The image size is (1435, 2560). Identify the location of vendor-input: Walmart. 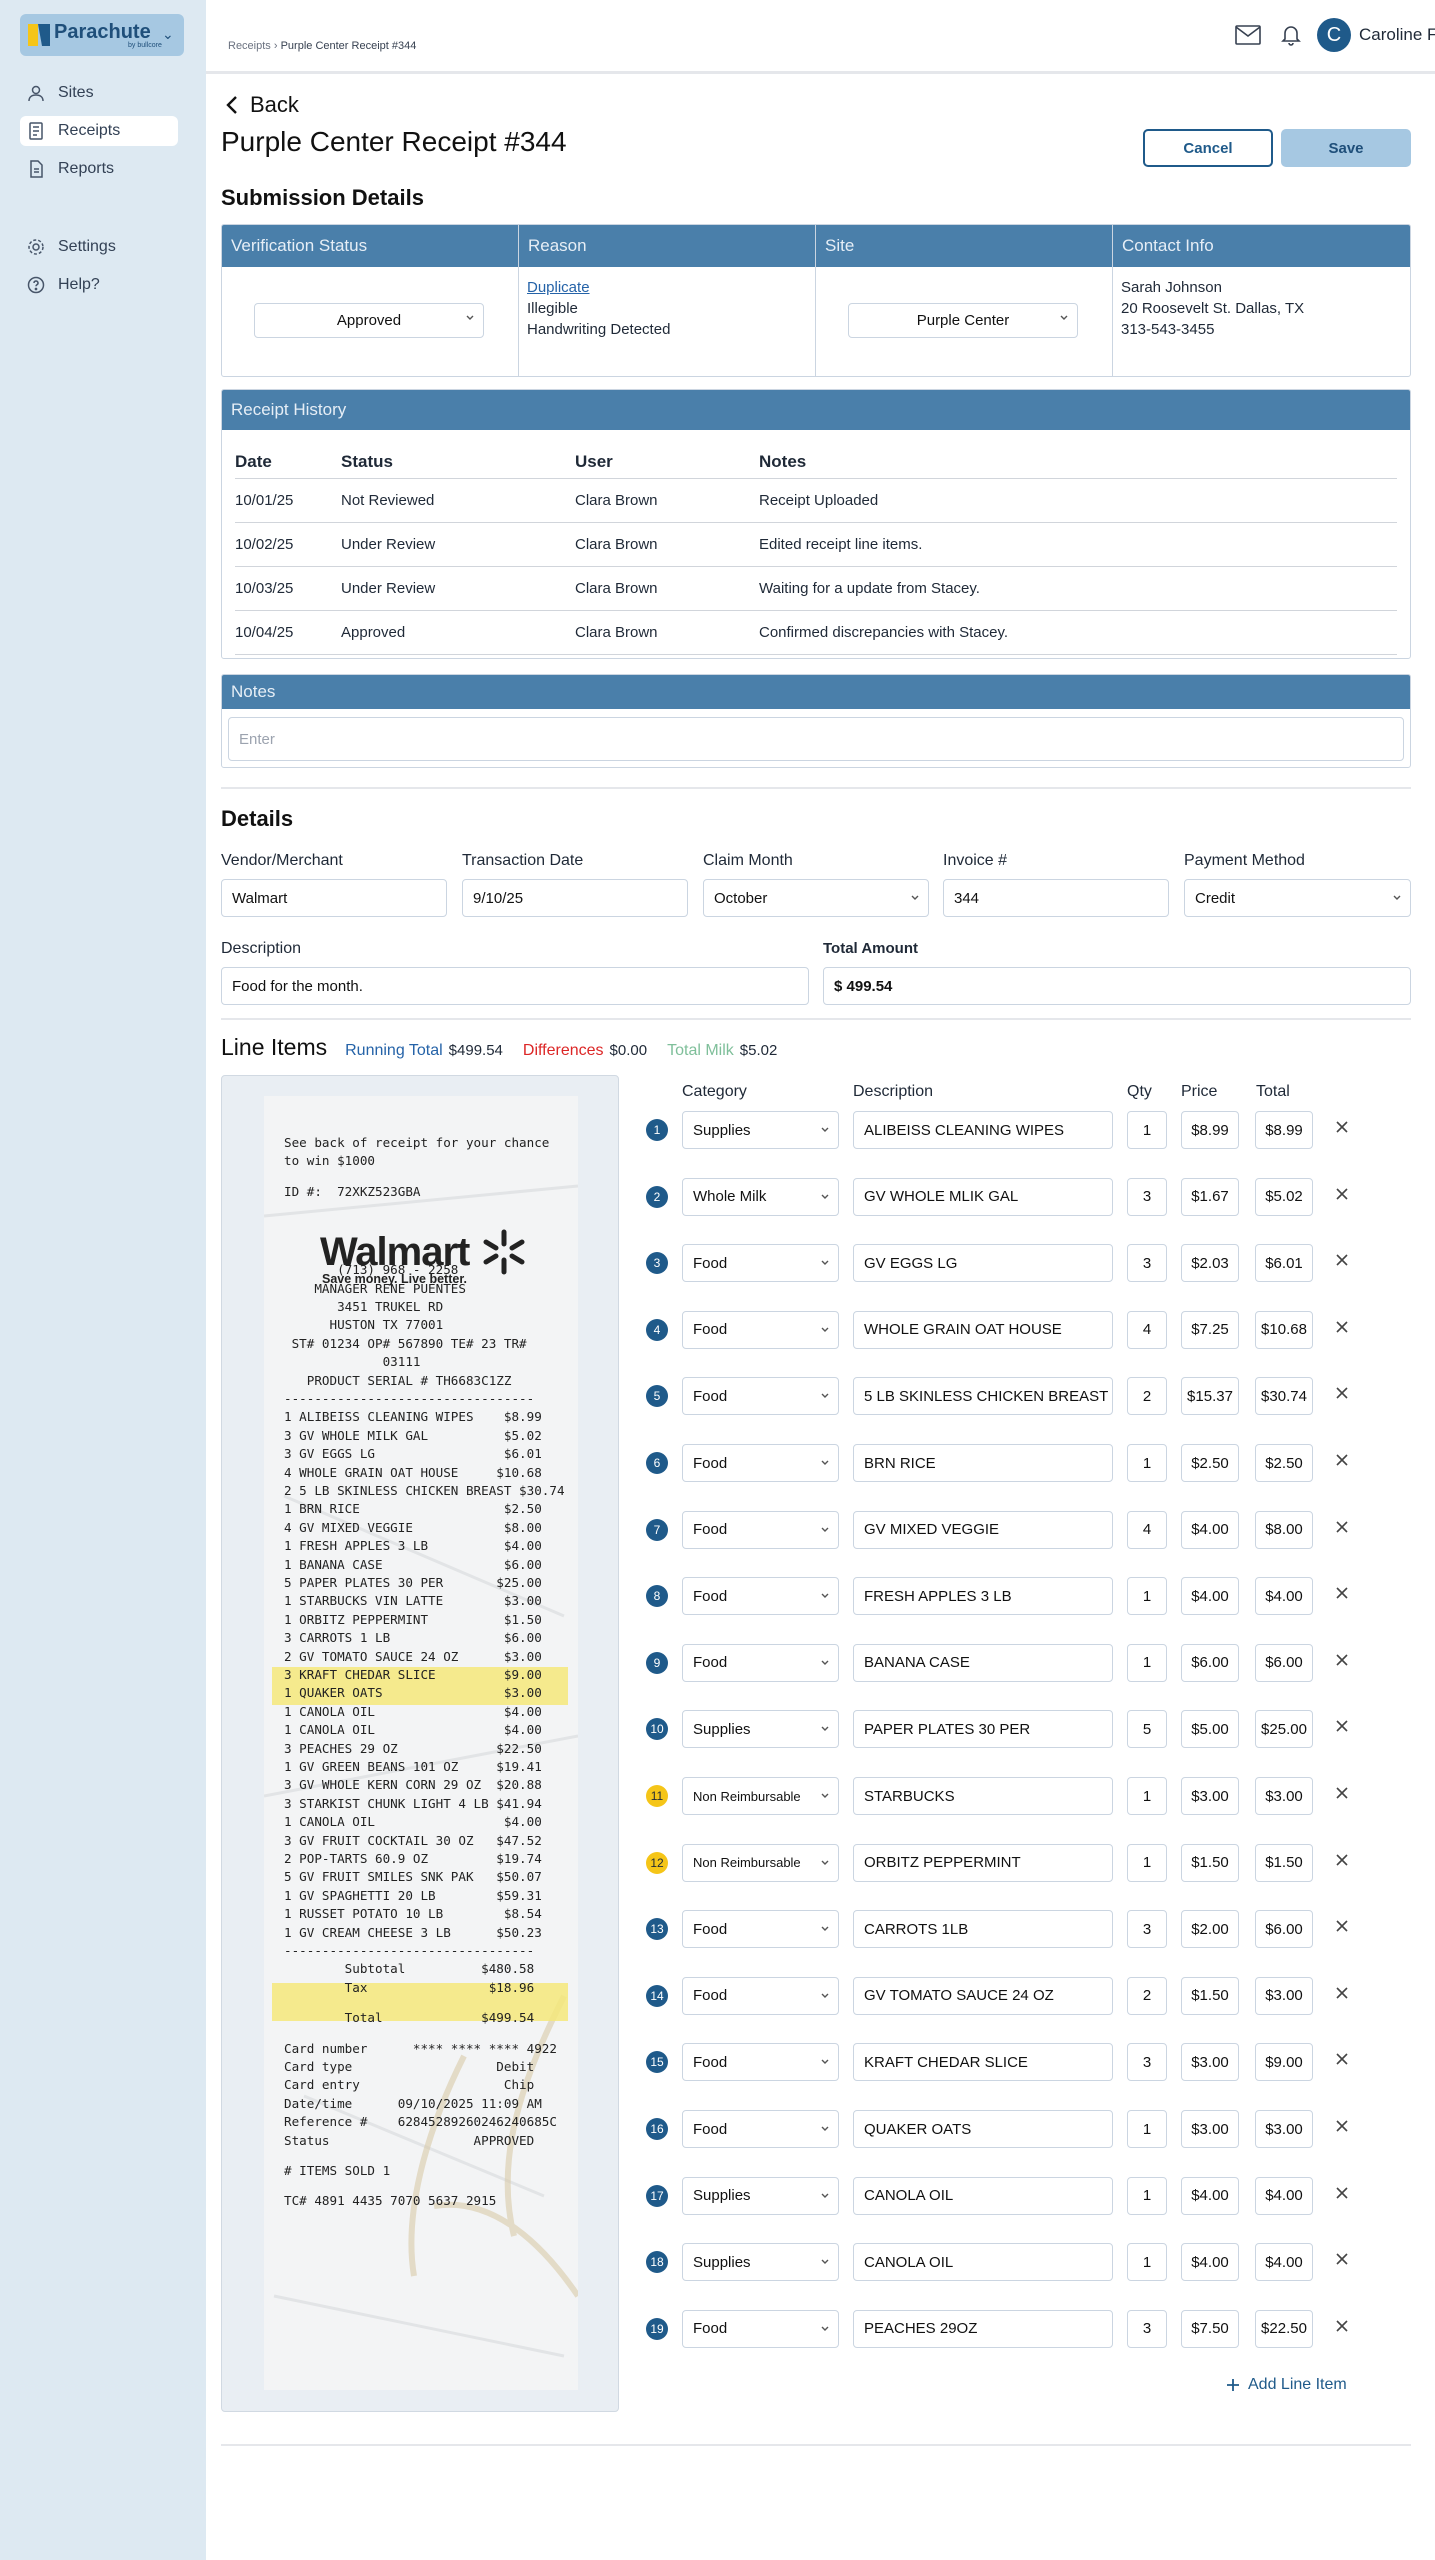
(334, 898).